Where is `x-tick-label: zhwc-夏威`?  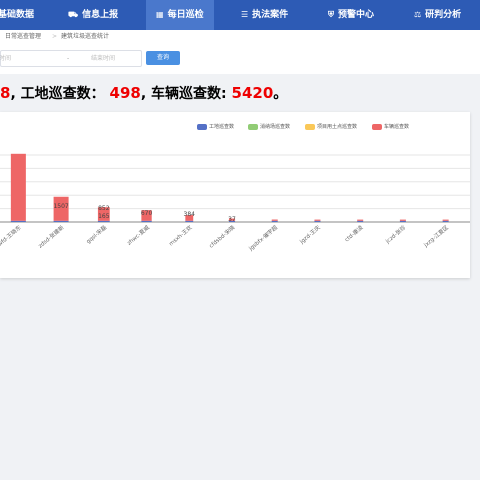
x-tick-label: zhwc-夏威 is located at coordinates (138, 235).